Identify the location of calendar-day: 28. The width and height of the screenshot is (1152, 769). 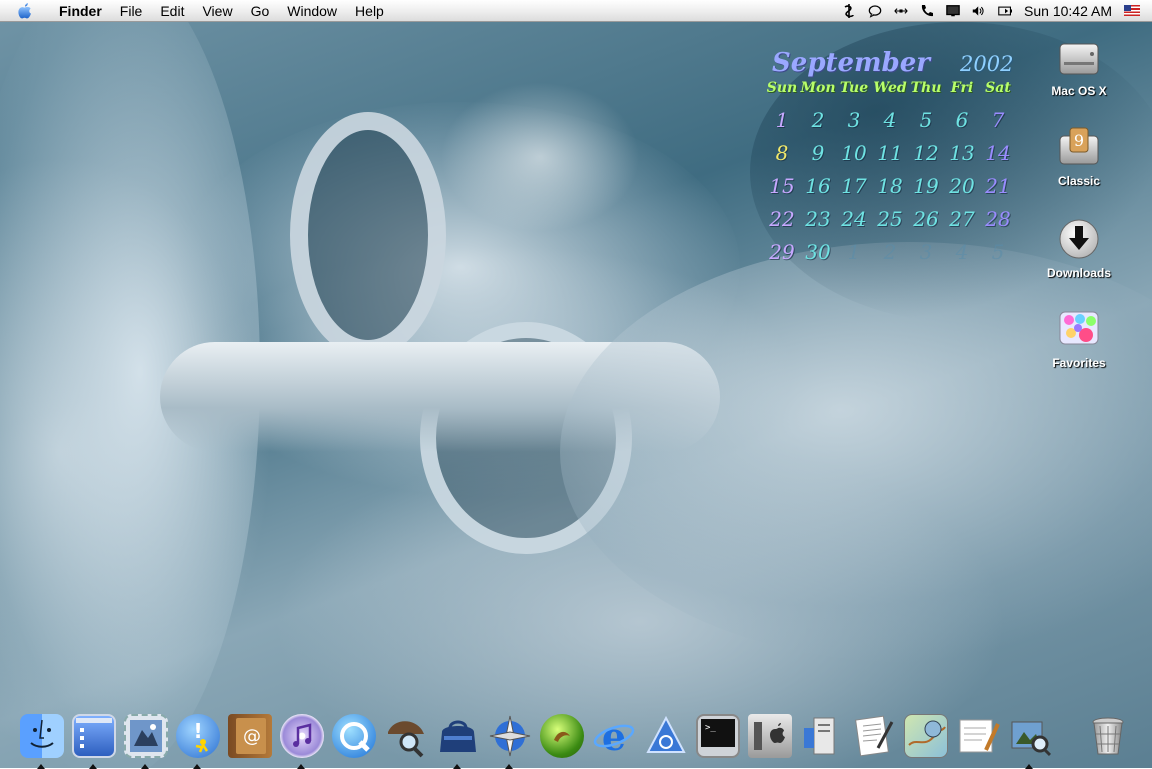
(998, 219).